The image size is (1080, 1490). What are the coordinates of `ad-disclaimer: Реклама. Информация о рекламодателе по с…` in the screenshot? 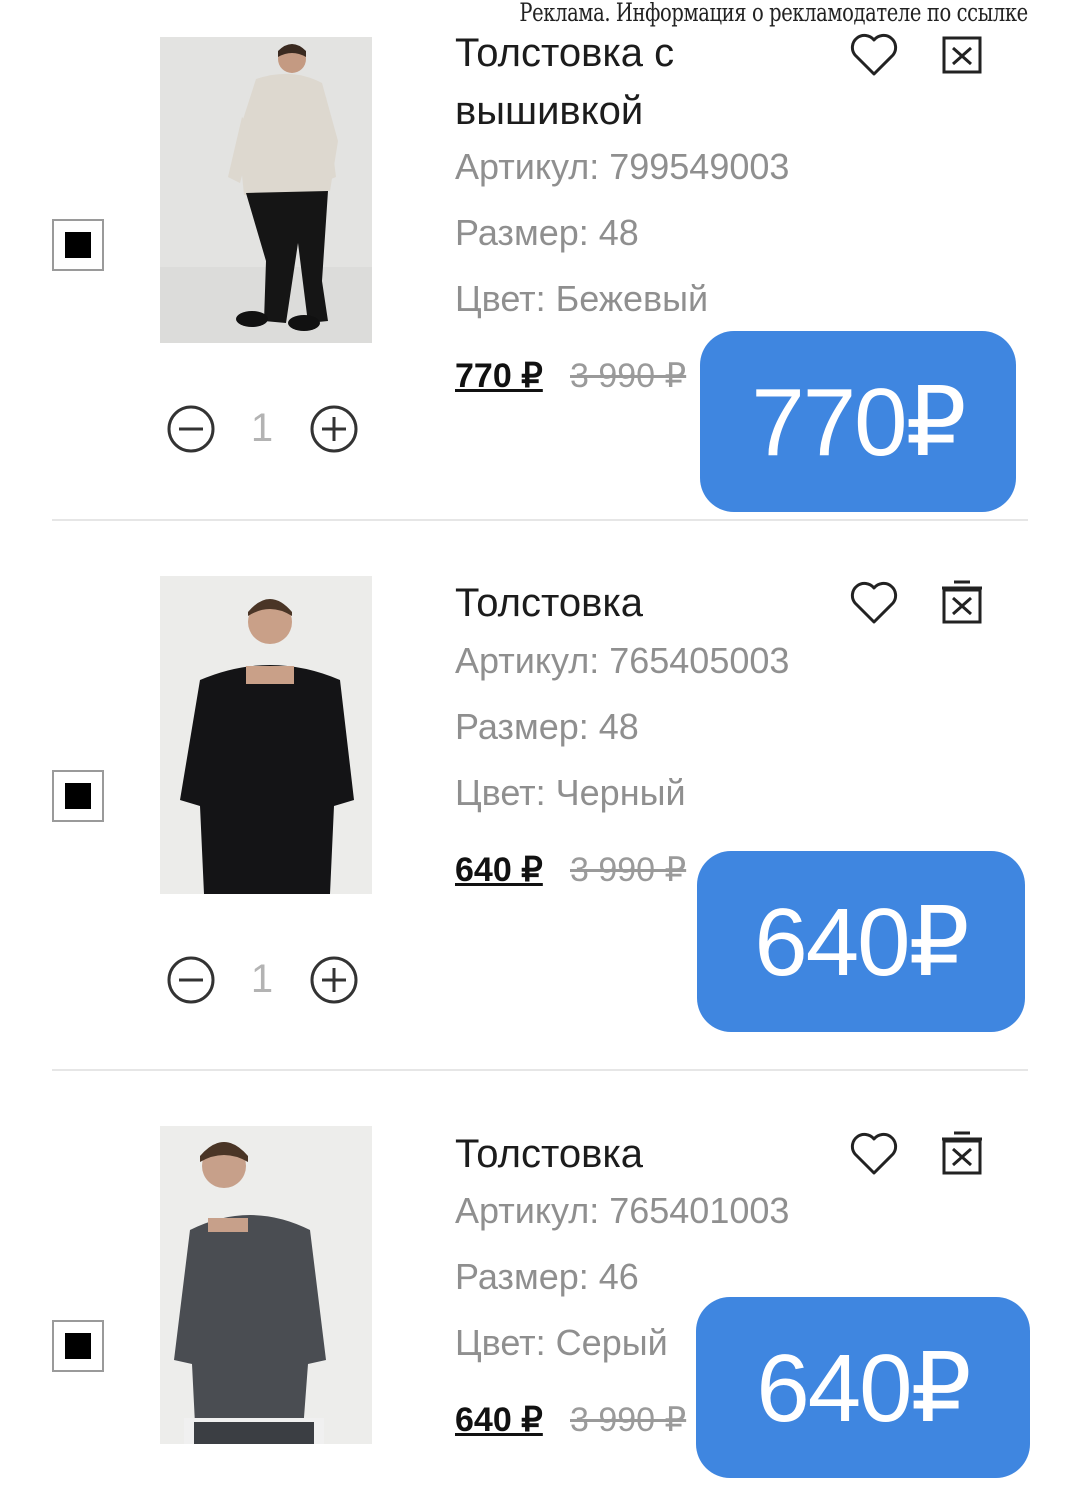 It's located at (774, 13).